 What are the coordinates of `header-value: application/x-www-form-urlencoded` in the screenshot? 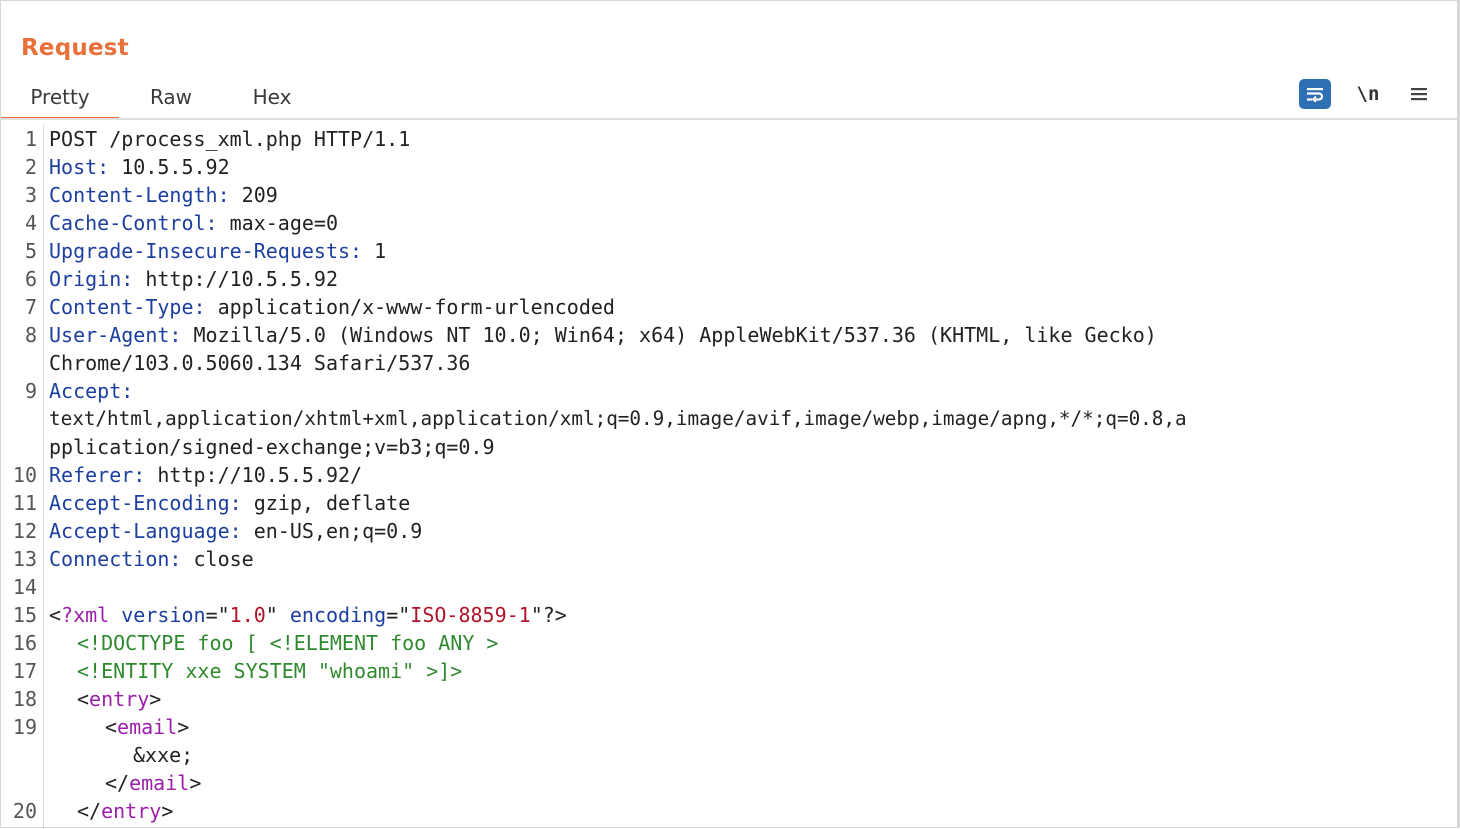 It's located at (416, 307).